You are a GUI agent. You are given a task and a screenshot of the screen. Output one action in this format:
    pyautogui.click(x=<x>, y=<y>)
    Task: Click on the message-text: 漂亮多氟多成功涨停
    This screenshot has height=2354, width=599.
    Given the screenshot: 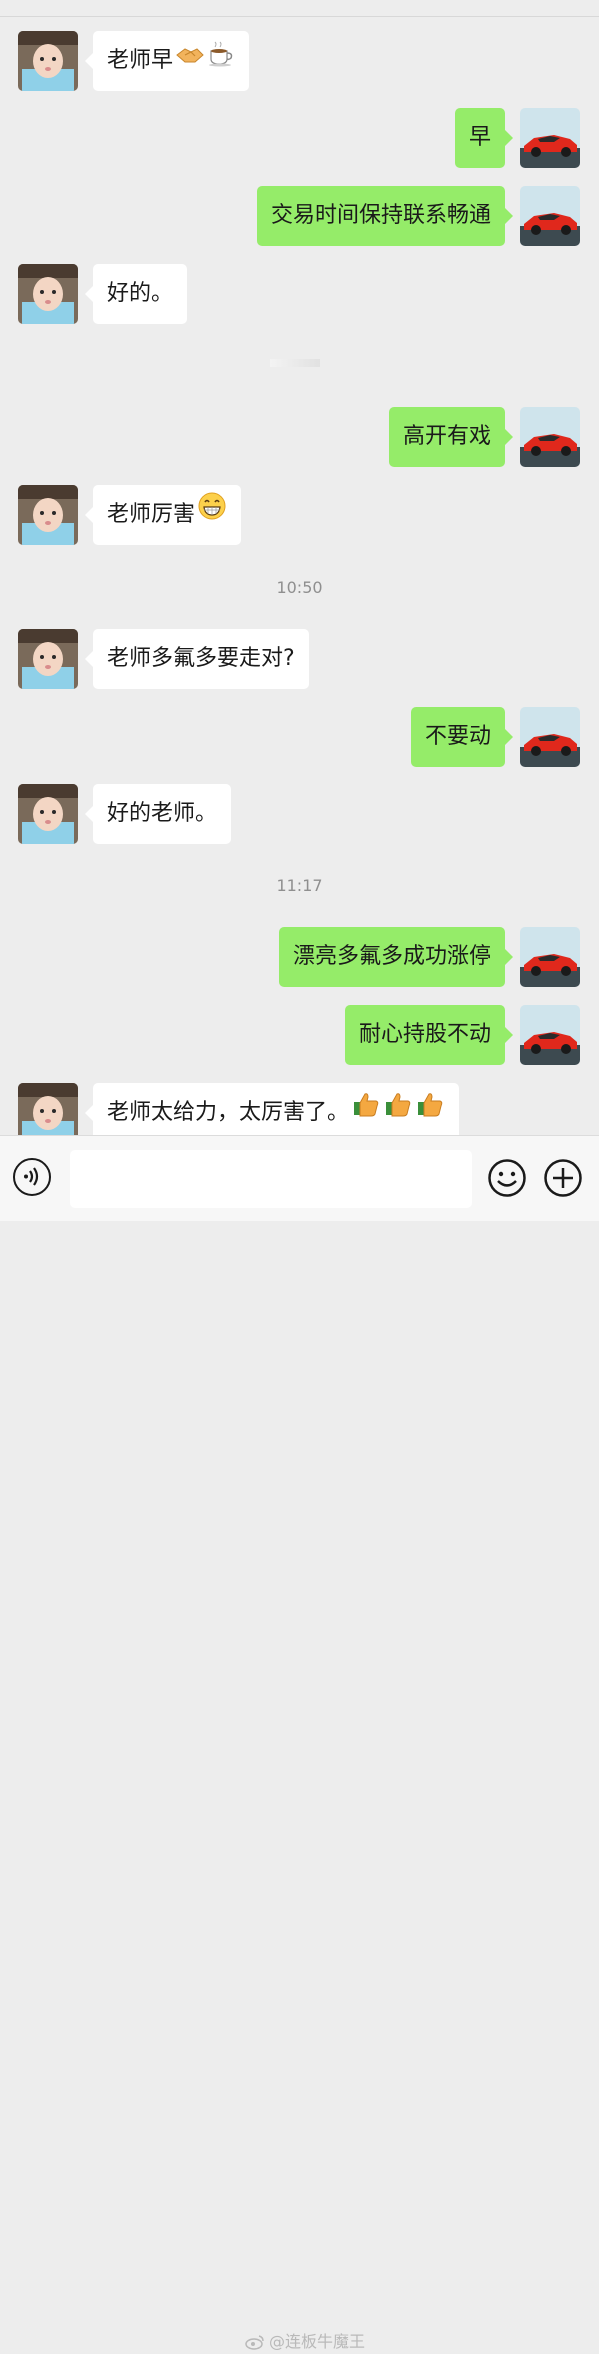 What is the action you would take?
    pyautogui.click(x=391, y=956)
    